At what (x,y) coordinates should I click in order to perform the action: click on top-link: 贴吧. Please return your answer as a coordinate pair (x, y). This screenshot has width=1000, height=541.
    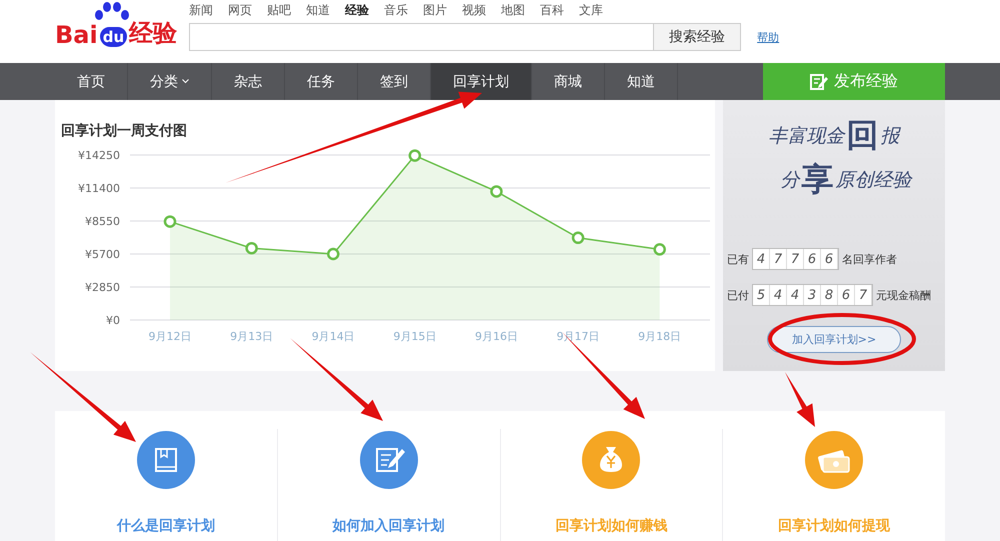
    Looking at the image, I should click on (279, 10).